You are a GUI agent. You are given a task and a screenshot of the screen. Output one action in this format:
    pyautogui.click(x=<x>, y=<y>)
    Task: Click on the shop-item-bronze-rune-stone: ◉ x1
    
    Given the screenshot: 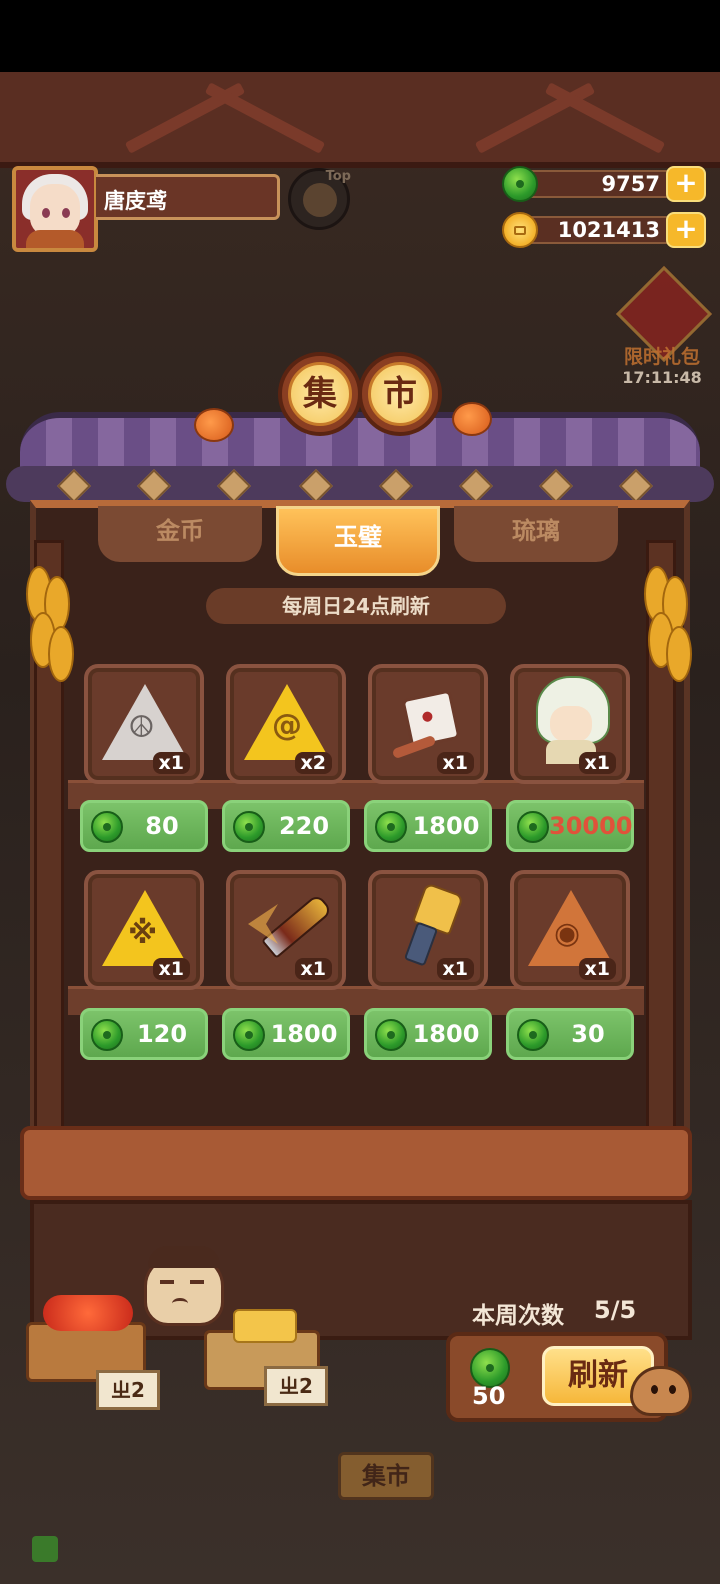 What is the action you would take?
    pyautogui.click(x=570, y=930)
    